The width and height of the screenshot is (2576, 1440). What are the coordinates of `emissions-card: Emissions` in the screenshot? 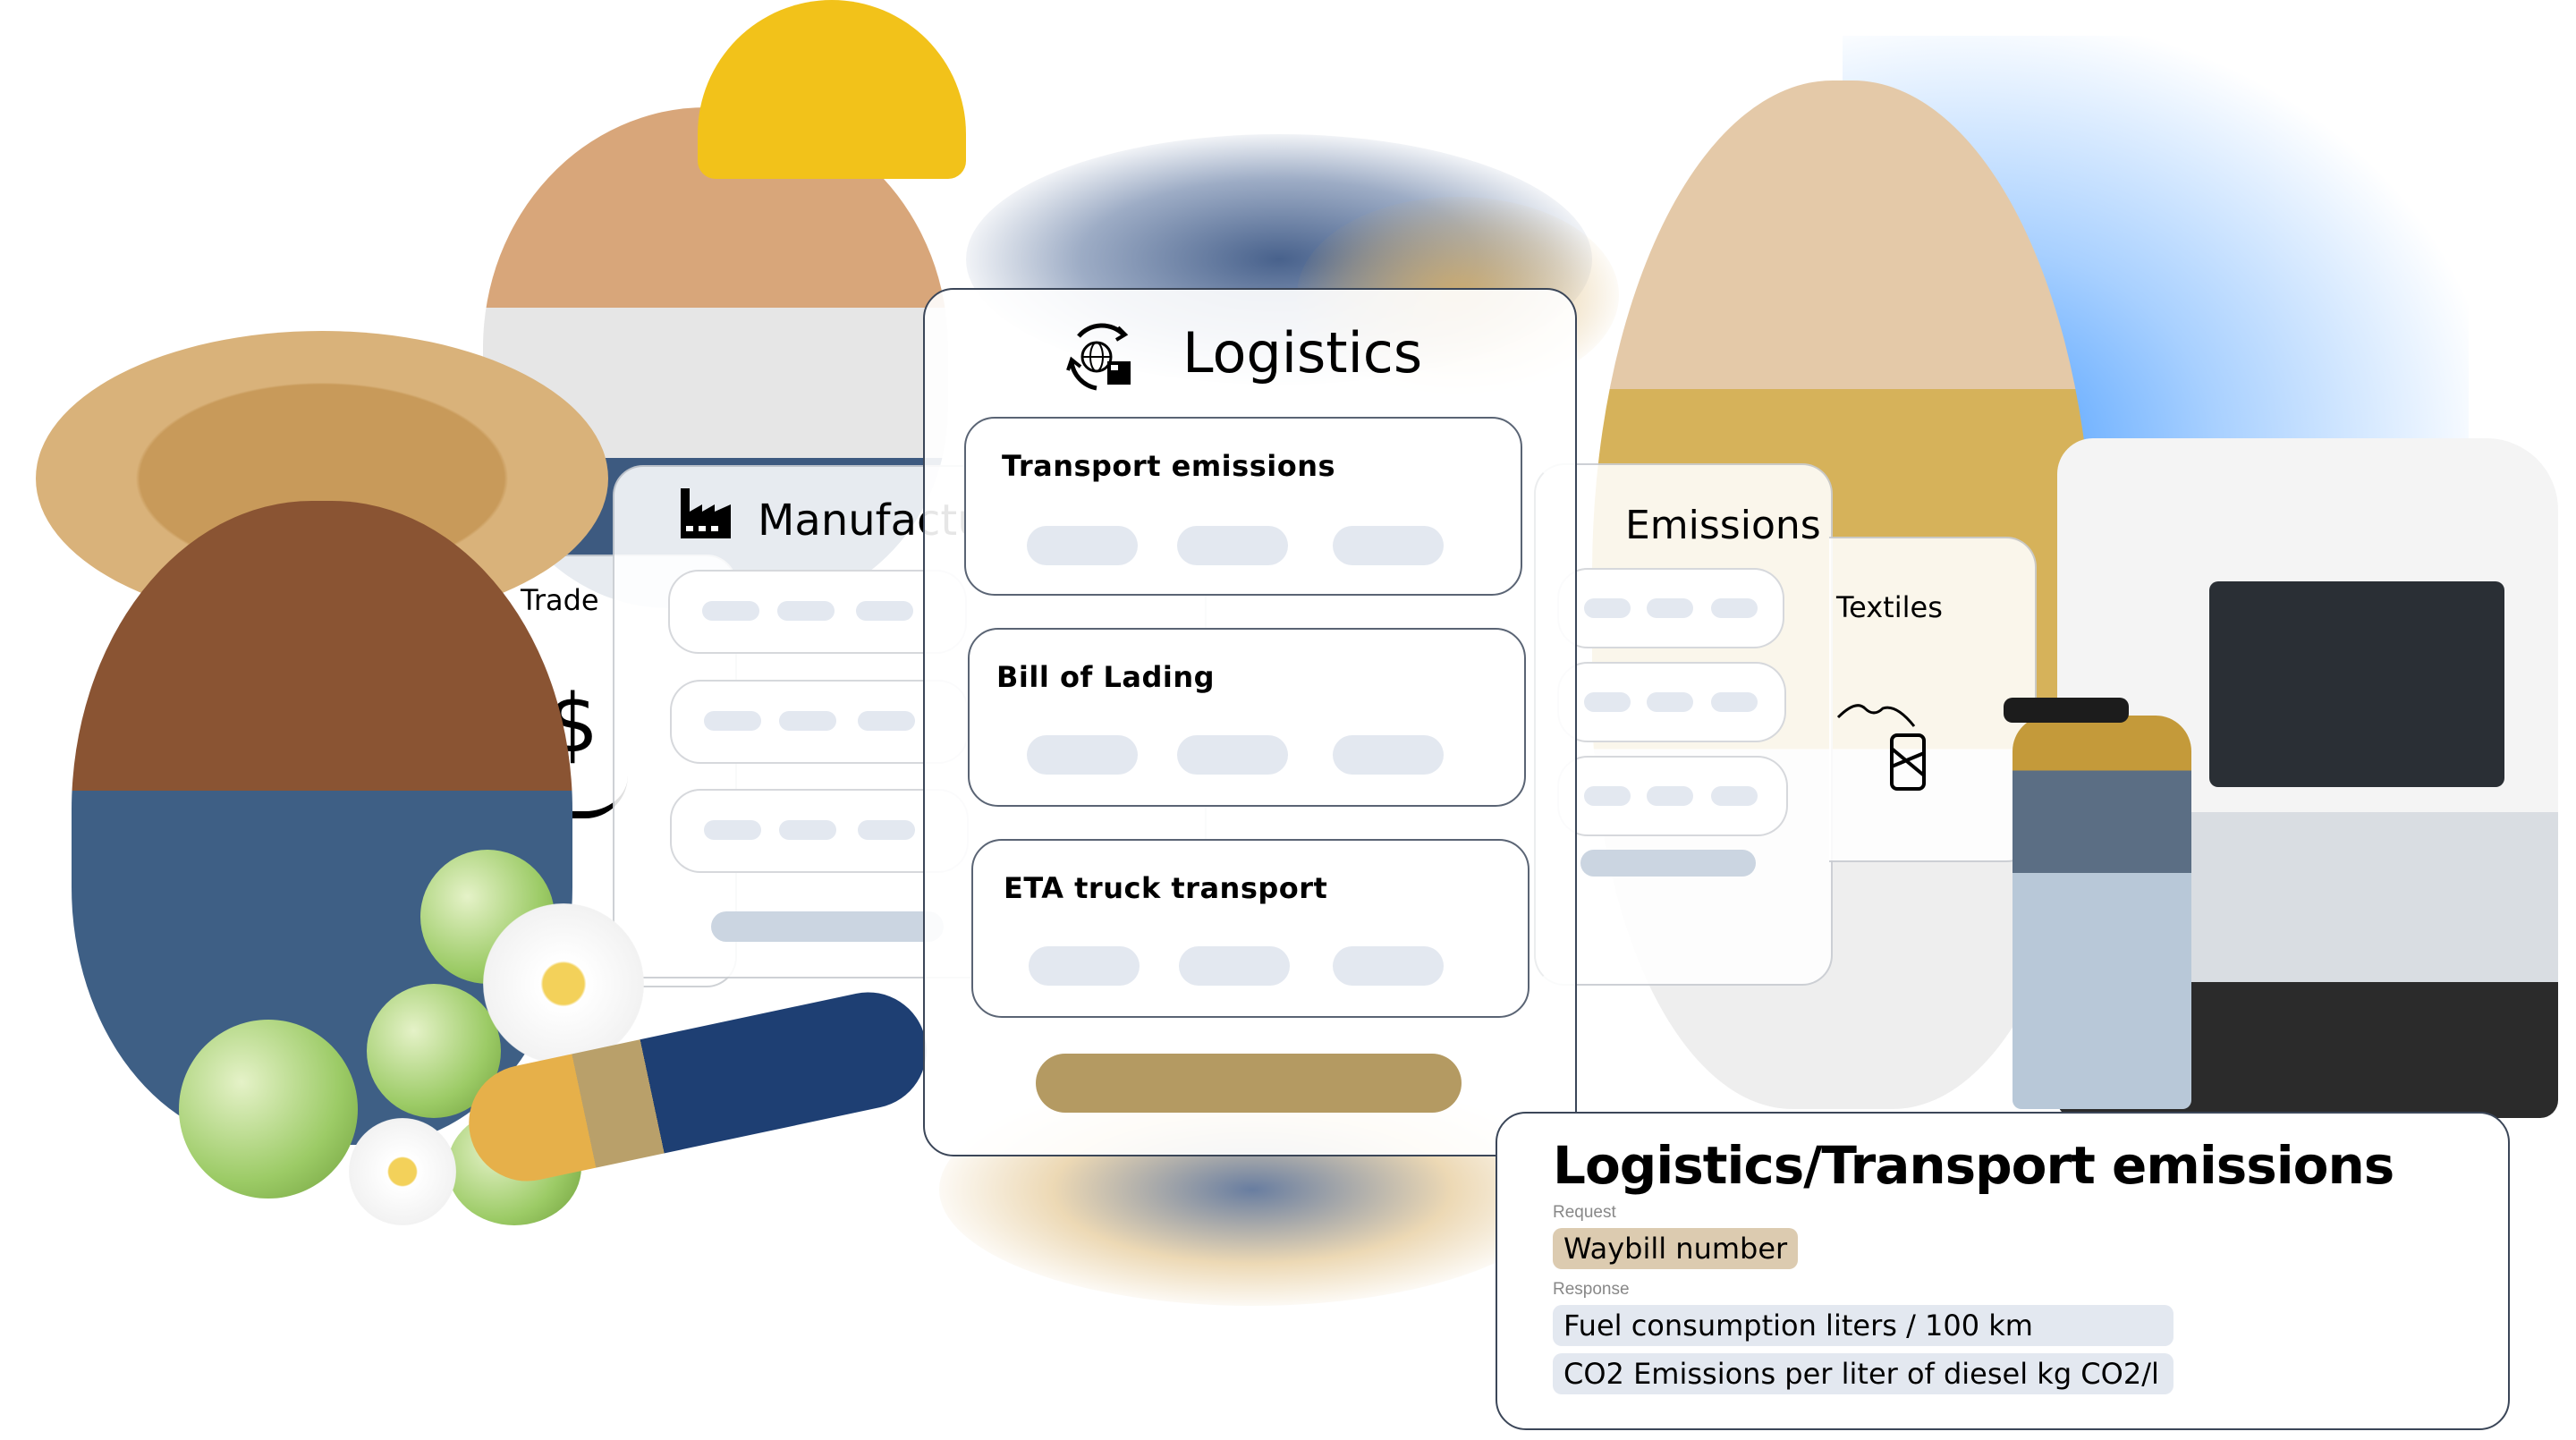 It's located at (1683, 724).